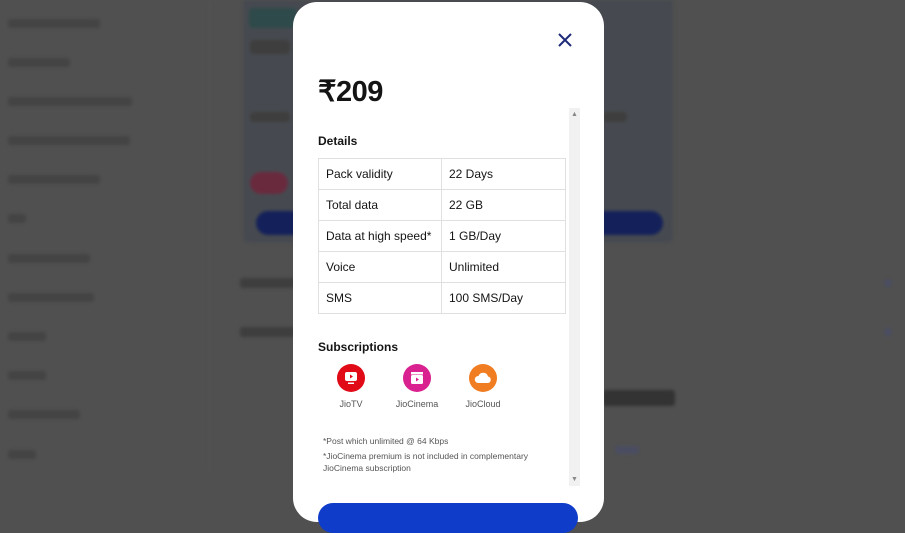  I want to click on detail-label: Total data, so click(380, 205).